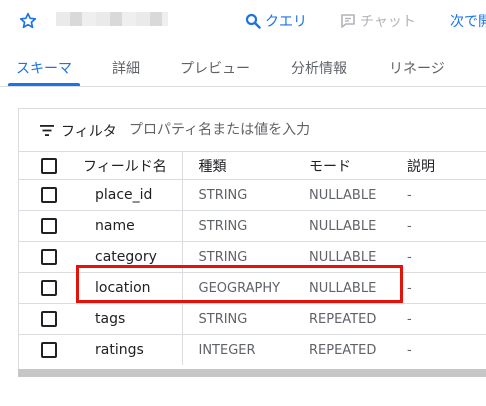  I want to click on field-name: location, so click(129, 288).